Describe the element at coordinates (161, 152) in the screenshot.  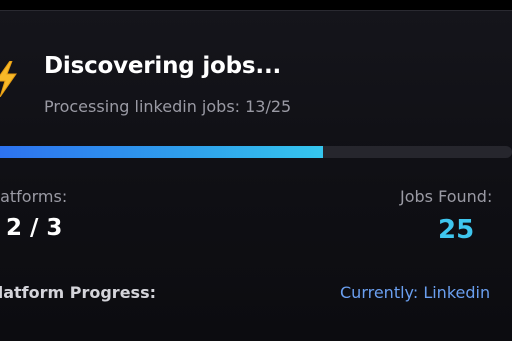
I see `progress-fill` at that location.